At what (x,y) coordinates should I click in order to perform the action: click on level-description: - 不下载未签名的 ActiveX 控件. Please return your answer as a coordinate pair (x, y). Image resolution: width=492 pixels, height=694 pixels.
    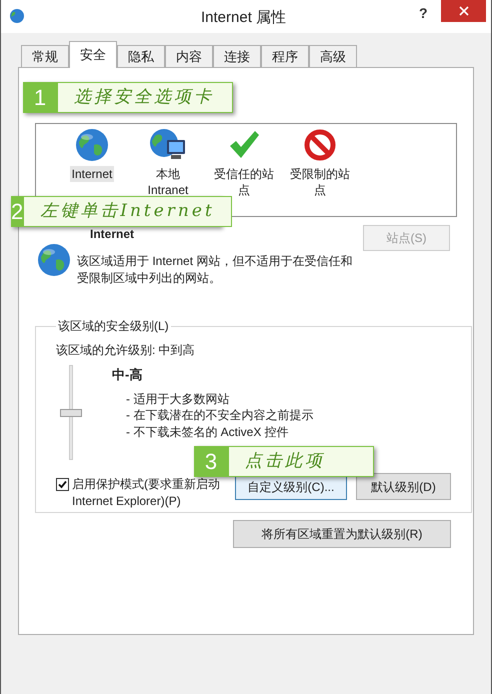
    Looking at the image, I should click on (208, 432).